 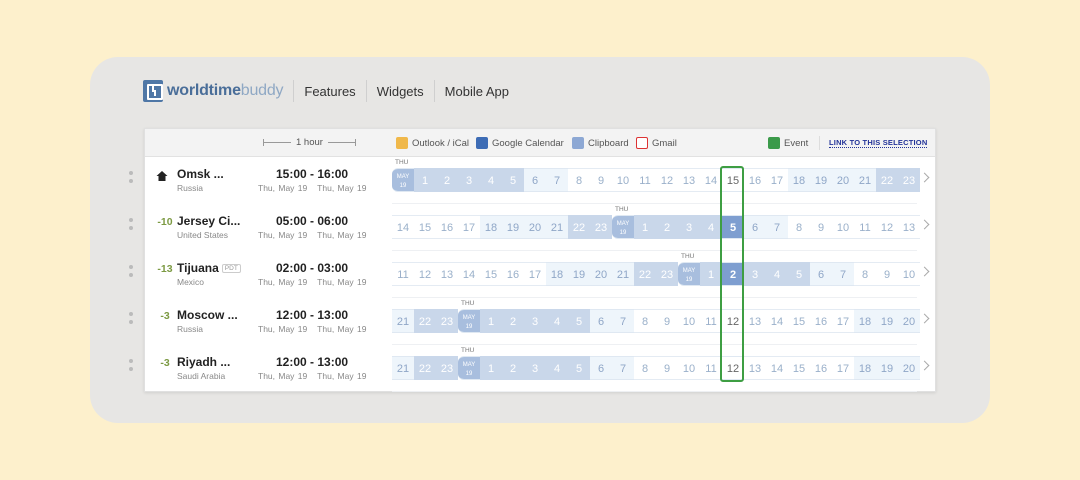 I want to click on home-icon, so click(x=162, y=176).